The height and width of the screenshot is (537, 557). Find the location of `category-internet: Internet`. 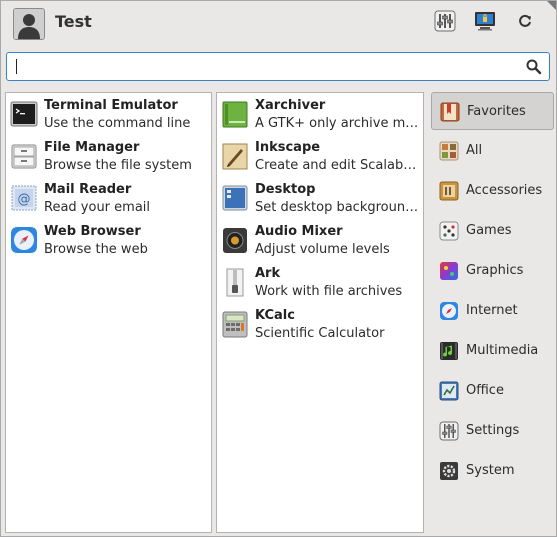

category-internet: Internet is located at coordinates (492, 311).